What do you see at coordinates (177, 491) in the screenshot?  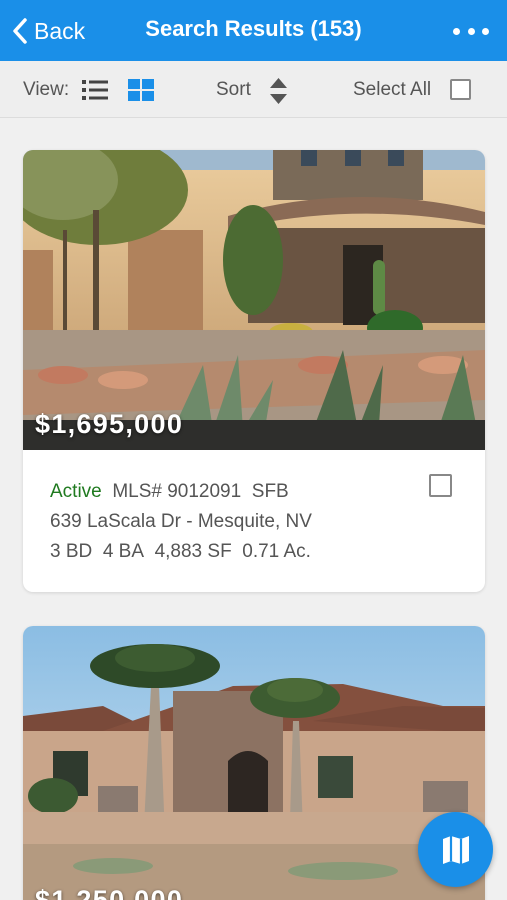 I see `listing-mls: MLS# 9012091` at bounding box center [177, 491].